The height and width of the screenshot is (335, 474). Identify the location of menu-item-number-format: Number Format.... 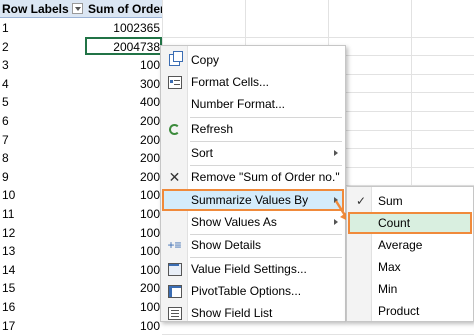
(253, 104).